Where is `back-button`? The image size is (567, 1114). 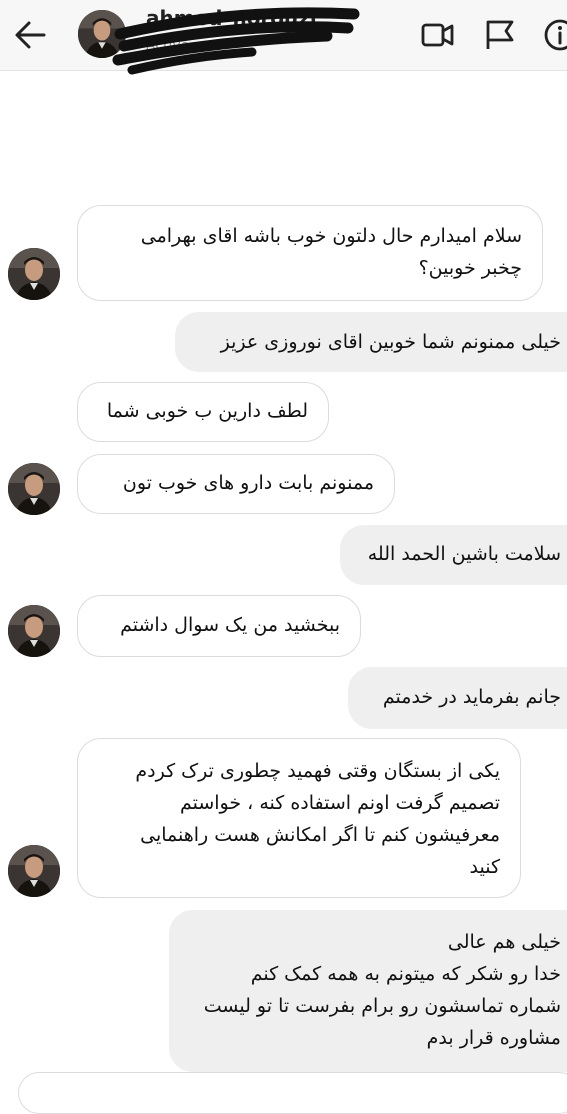
back-button is located at coordinates (30, 35).